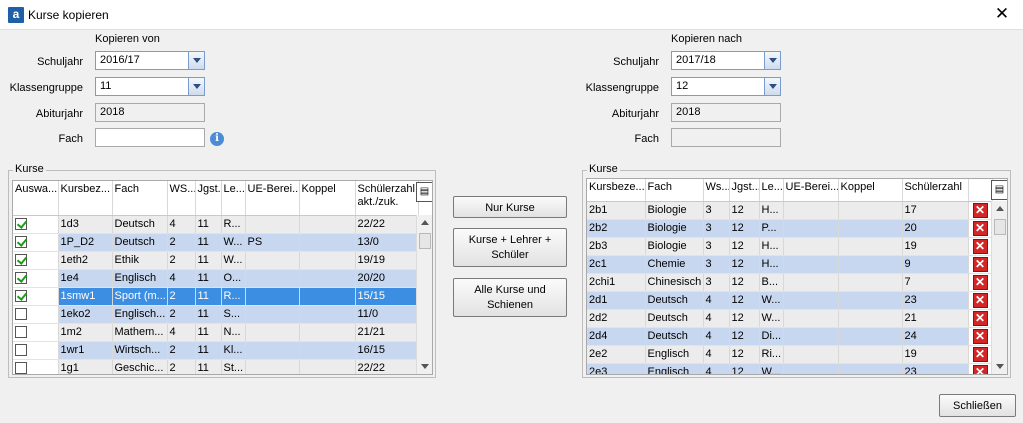 The image size is (1023, 423). Describe the element at coordinates (216, 314) in the screenshot. I see `table-row: 1eko2 Englisch... 2 11 S... 11/0` at that location.